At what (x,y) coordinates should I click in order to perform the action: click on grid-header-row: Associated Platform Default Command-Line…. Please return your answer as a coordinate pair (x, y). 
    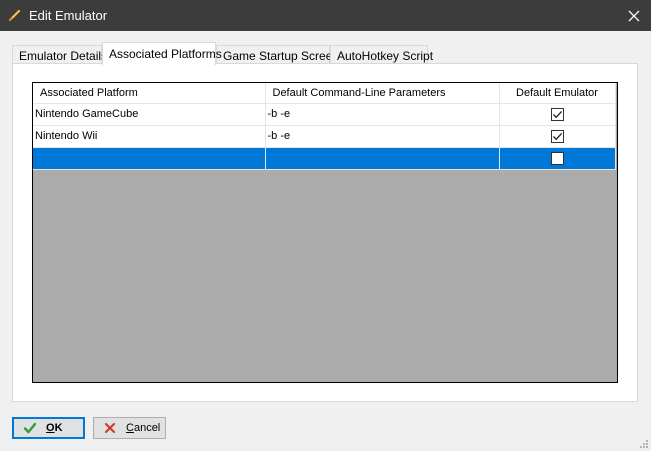
    Looking at the image, I should click on (324, 93).